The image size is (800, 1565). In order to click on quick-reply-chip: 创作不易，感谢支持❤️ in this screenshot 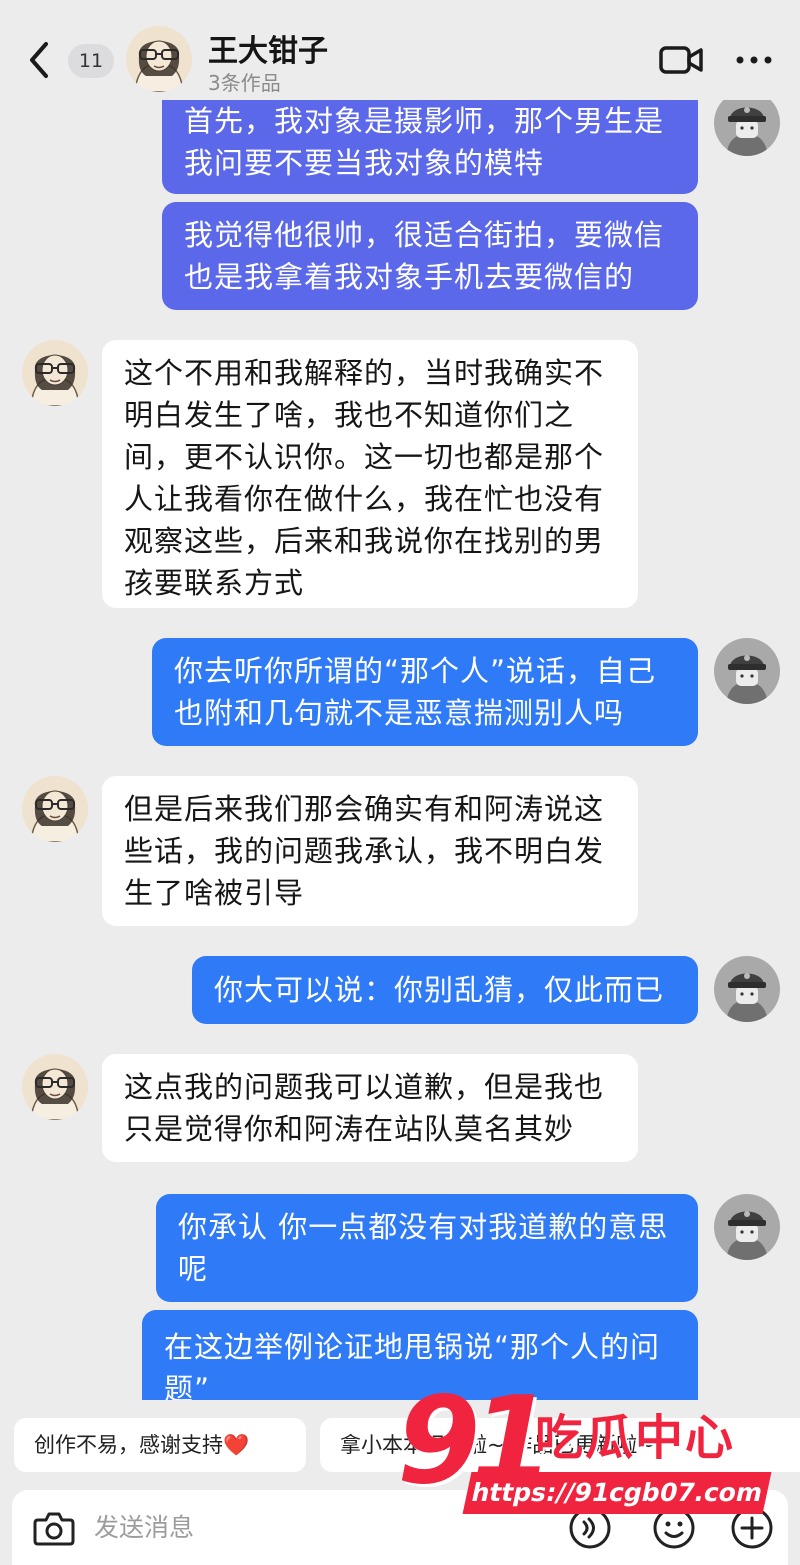, I will do `click(160, 1445)`.